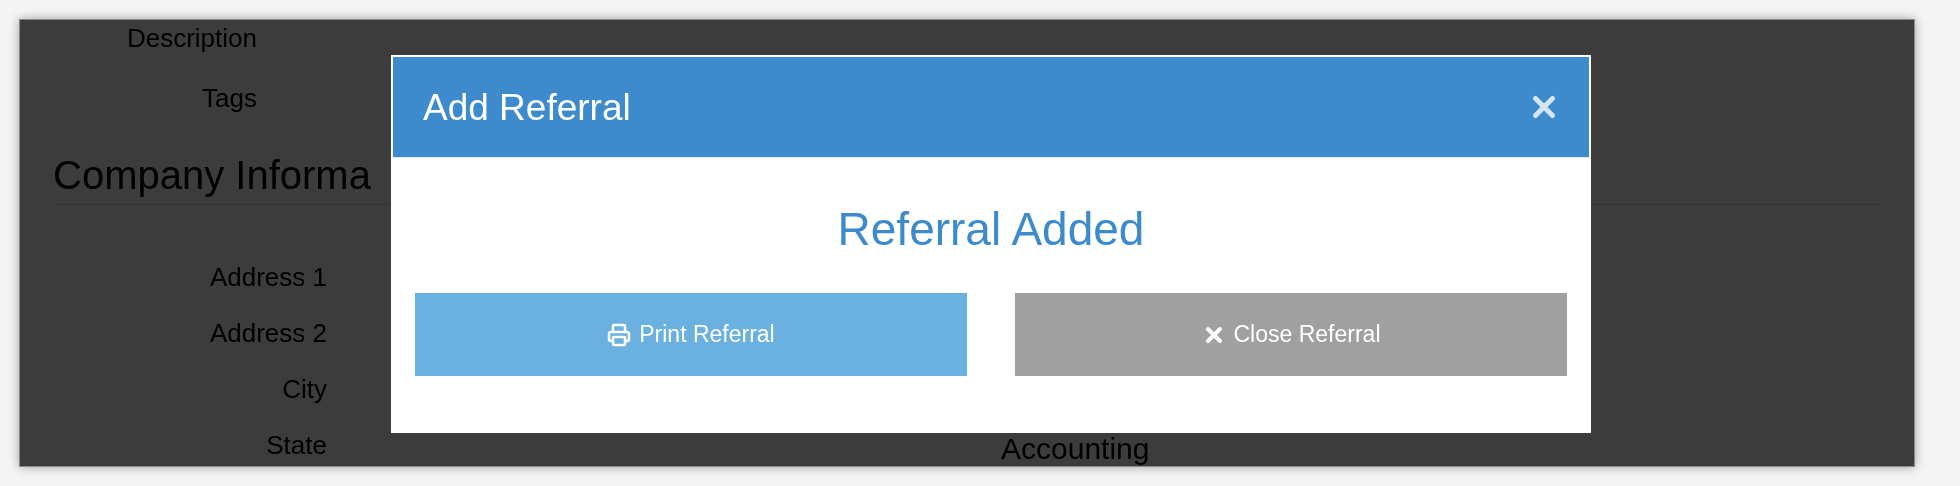 This screenshot has height=486, width=1960. Describe the element at coordinates (267, 277) in the screenshot. I see `field-label: Address 1` at that location.